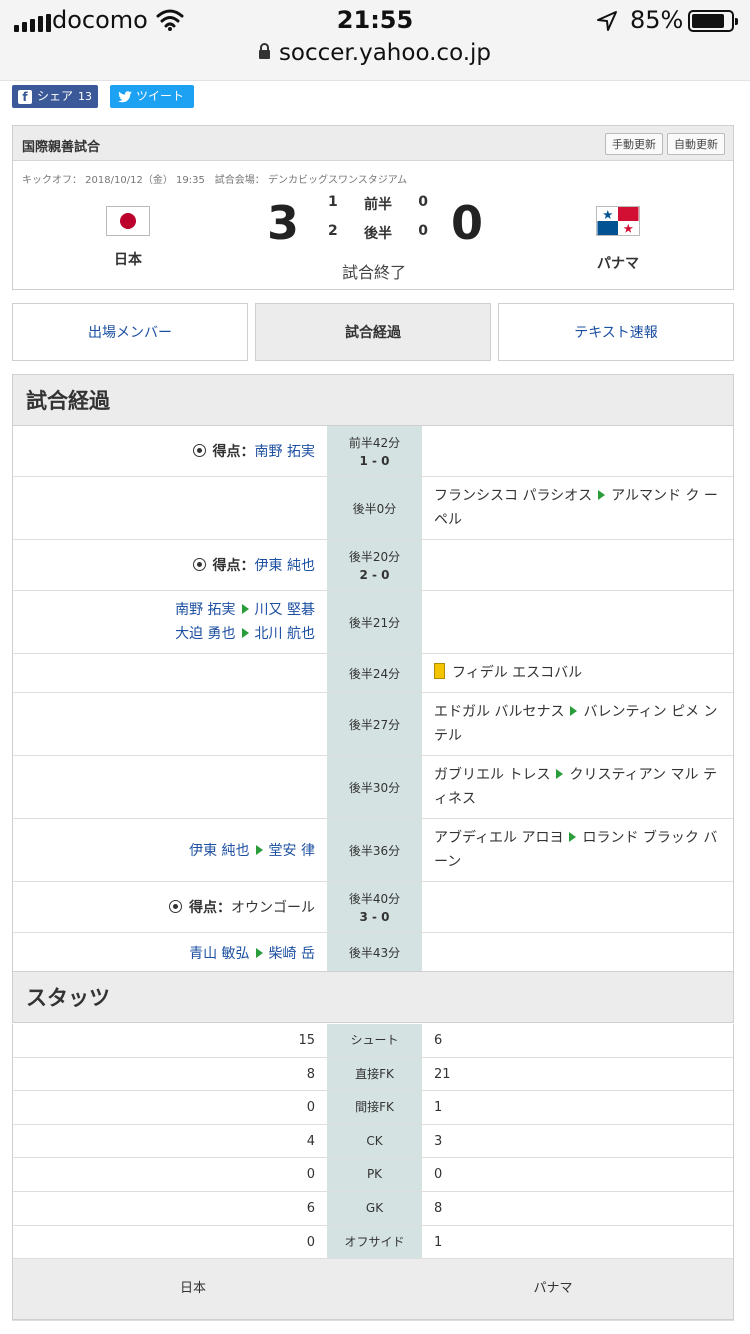 This screenshot has width=750, height=1334. I want to click on table-row: 後半24分 フィデル エスコバル, so click(373, 673).